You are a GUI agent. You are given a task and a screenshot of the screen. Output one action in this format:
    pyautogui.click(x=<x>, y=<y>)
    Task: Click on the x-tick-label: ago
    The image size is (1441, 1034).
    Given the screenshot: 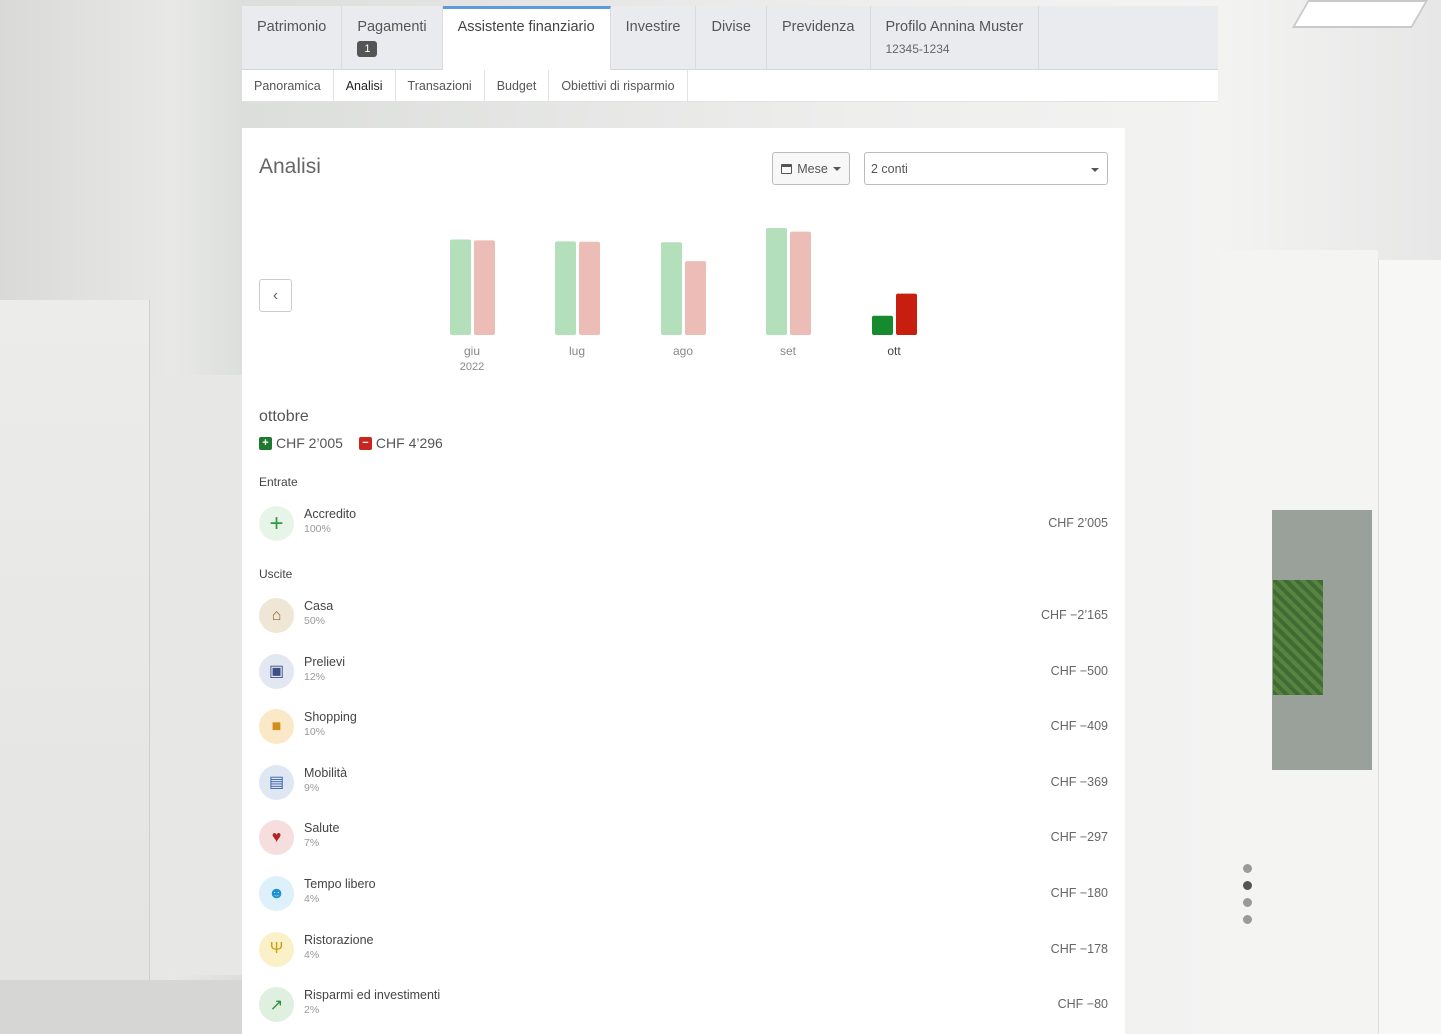 What is the action you would take?
    pyautogui.click(x=683, y=351)
    